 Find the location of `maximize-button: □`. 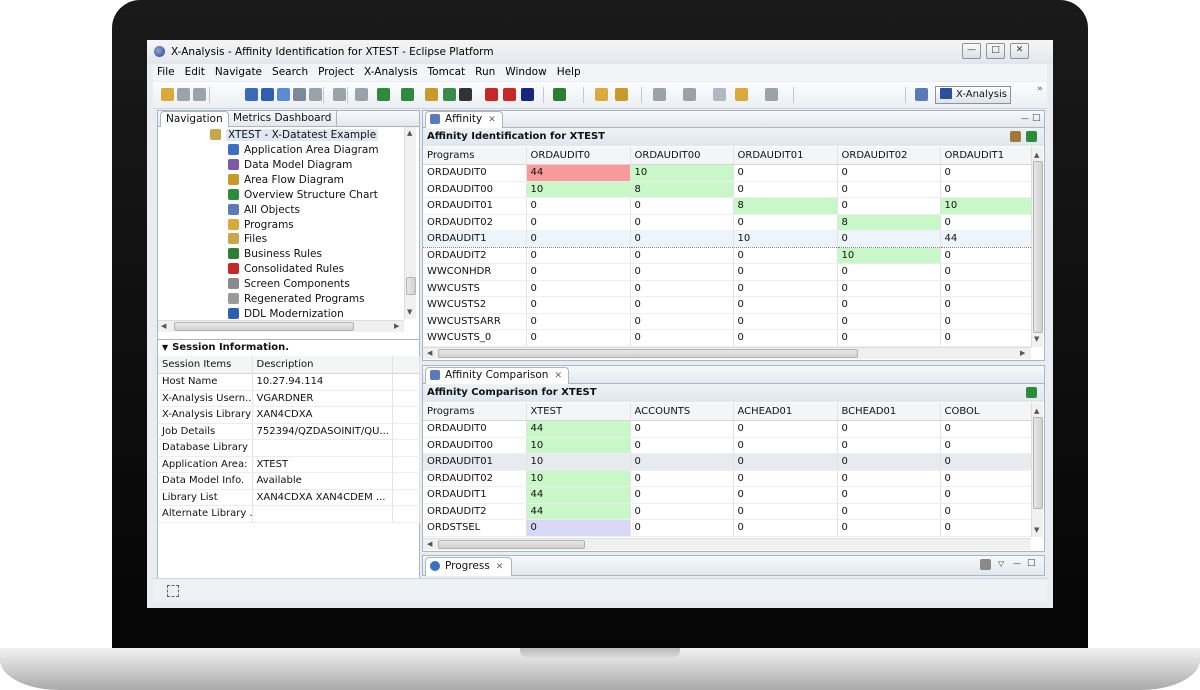

maximize-button: □ is located at coordinates (995, 51).